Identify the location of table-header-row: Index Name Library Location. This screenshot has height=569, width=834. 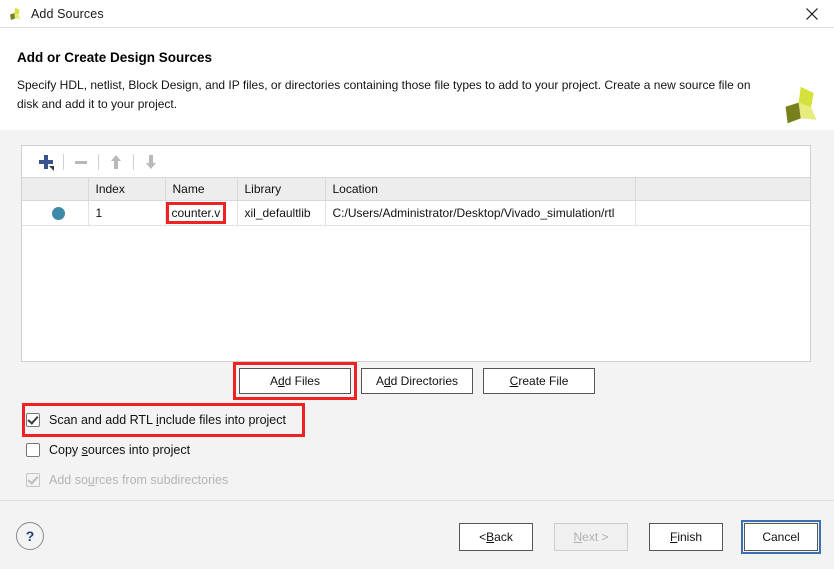
(416, 189).